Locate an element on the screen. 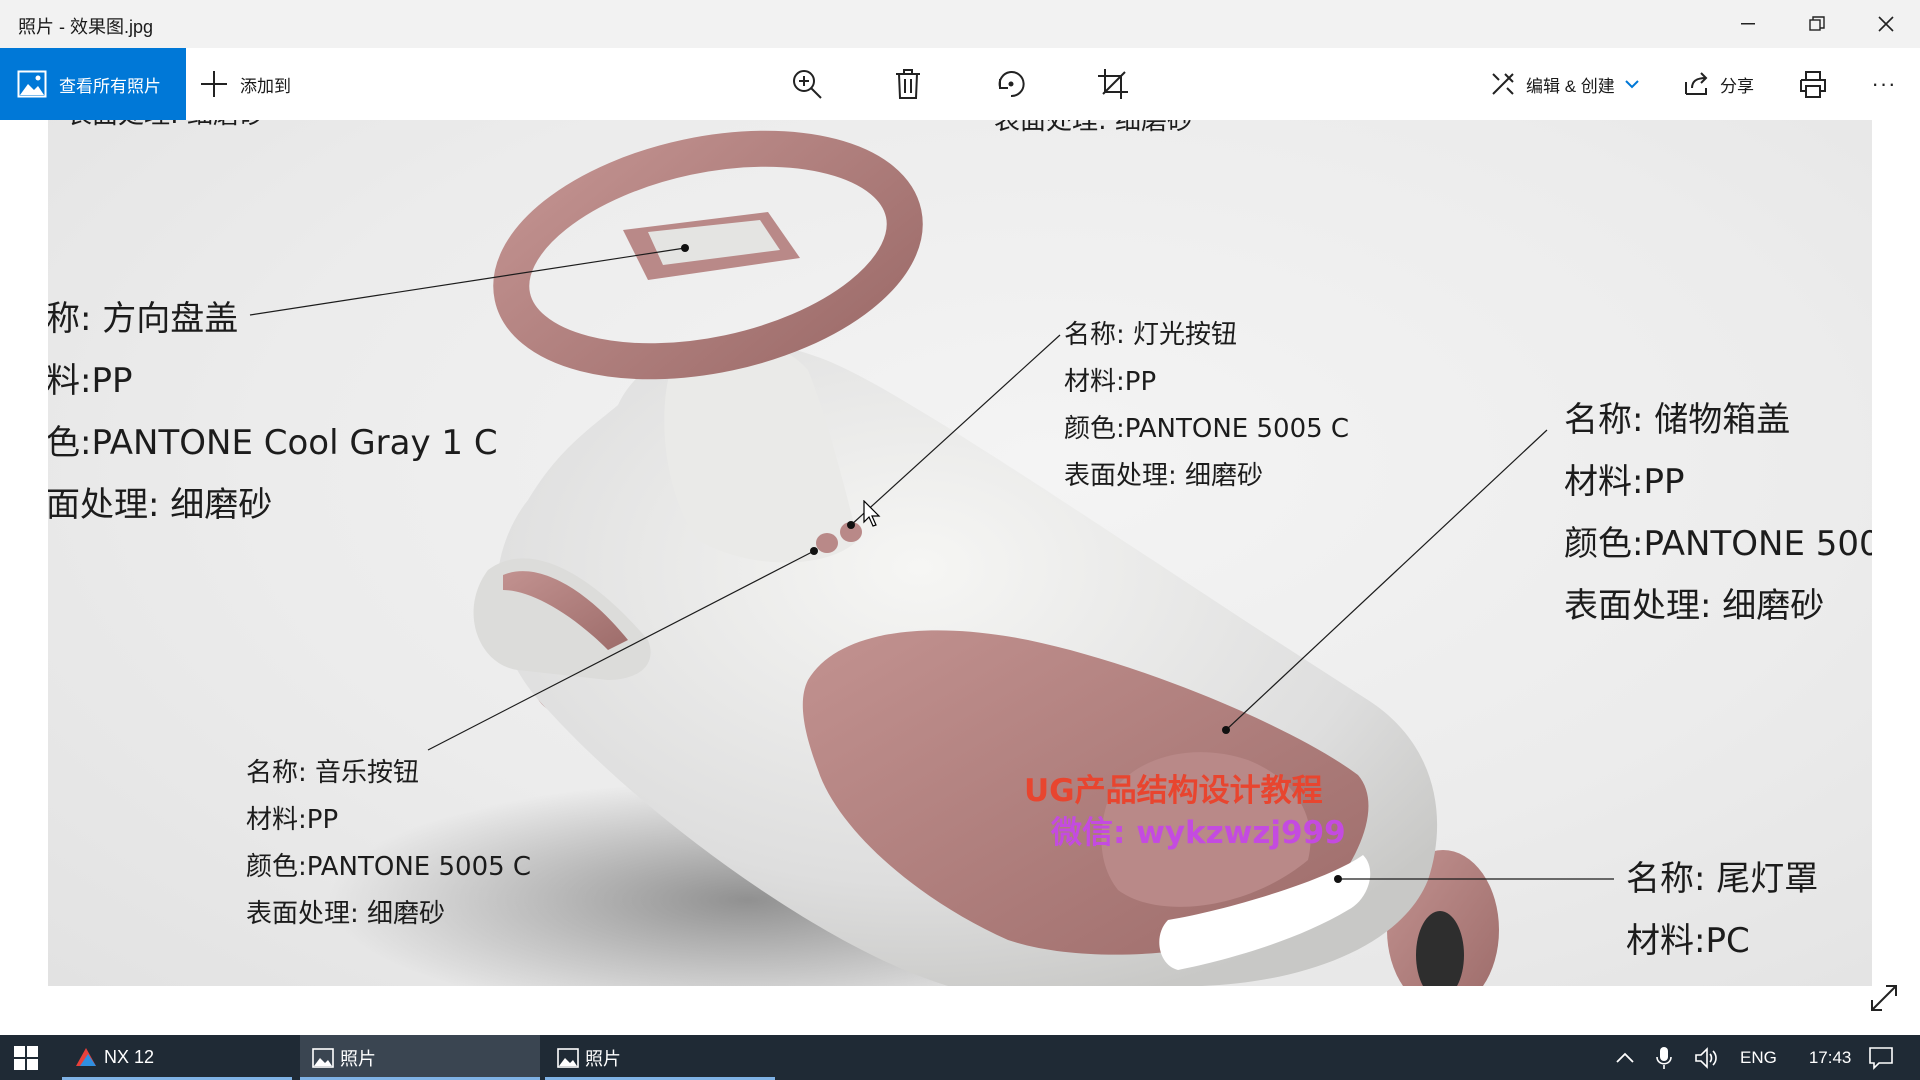 Image resolution: width=1920 pixels, height=1080 pixels. restore-icon is located at coordinates (1816, 23).